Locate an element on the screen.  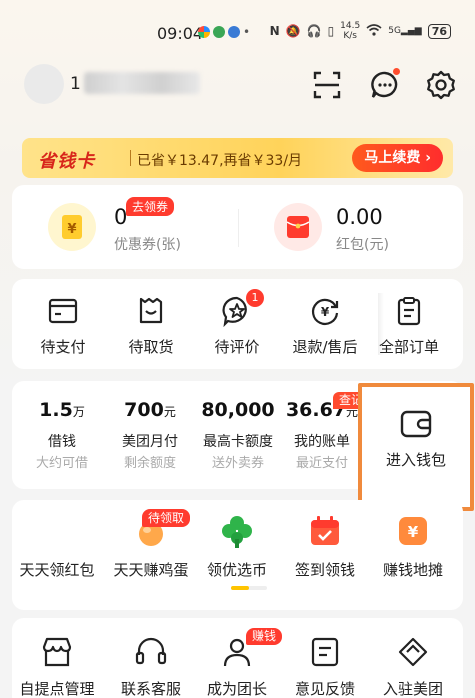
promo-divider is located at coordinates (130, 158).